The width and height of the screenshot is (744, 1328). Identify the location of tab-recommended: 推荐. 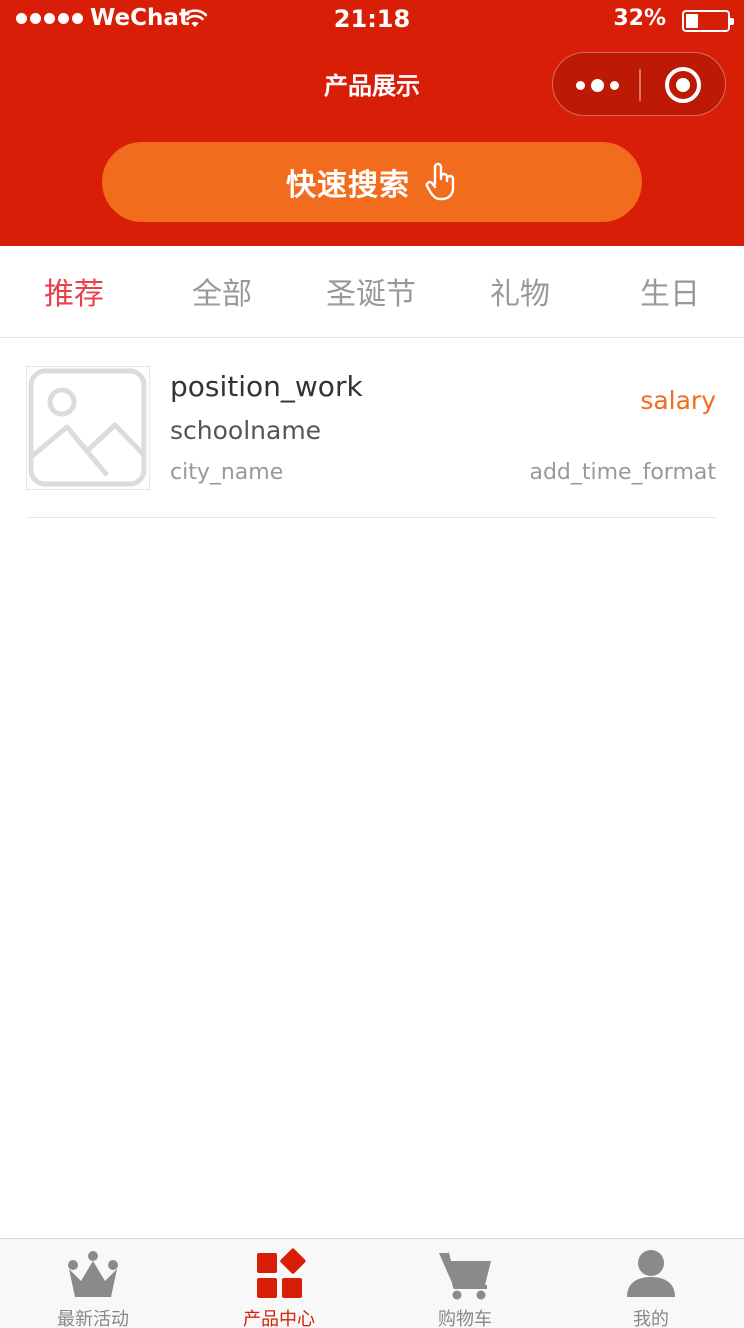
(74, 291).